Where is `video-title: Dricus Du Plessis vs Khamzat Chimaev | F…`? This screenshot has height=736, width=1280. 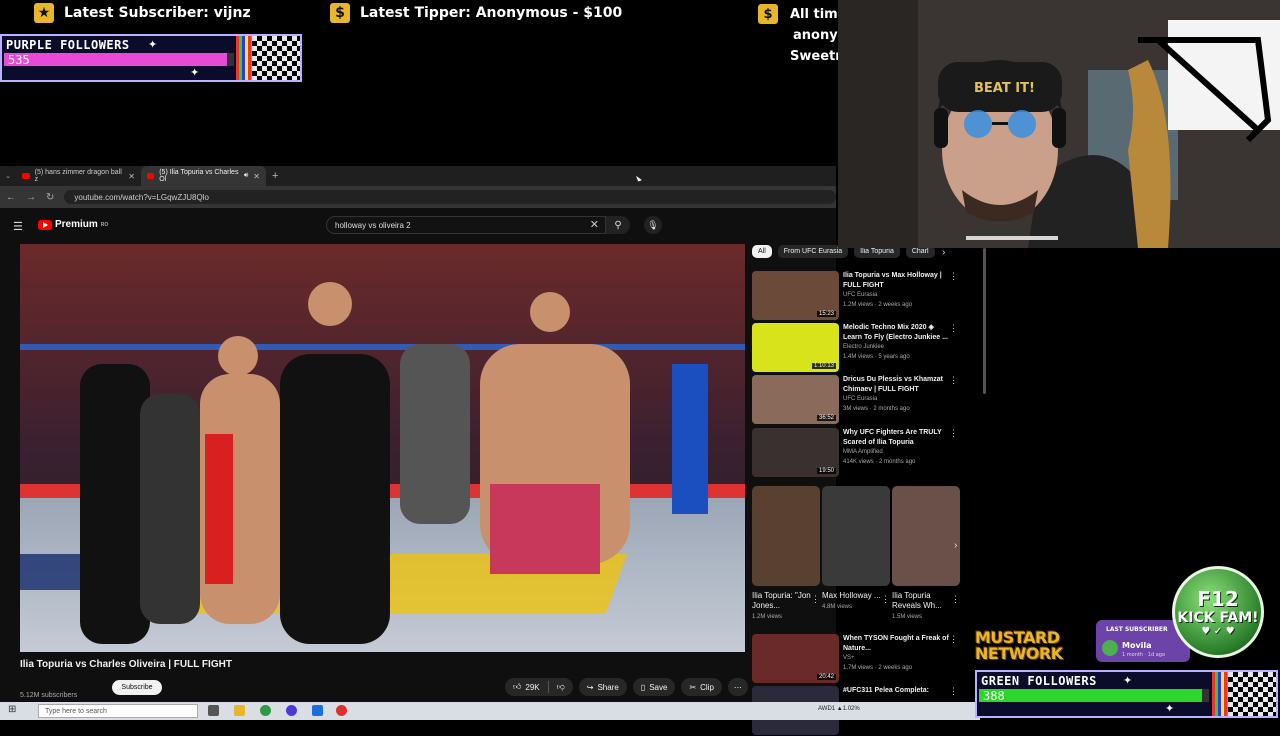 video-title: Dricus Du Plessis vs Khamzat Chimaev | F… is located at coordinates (893, 384).